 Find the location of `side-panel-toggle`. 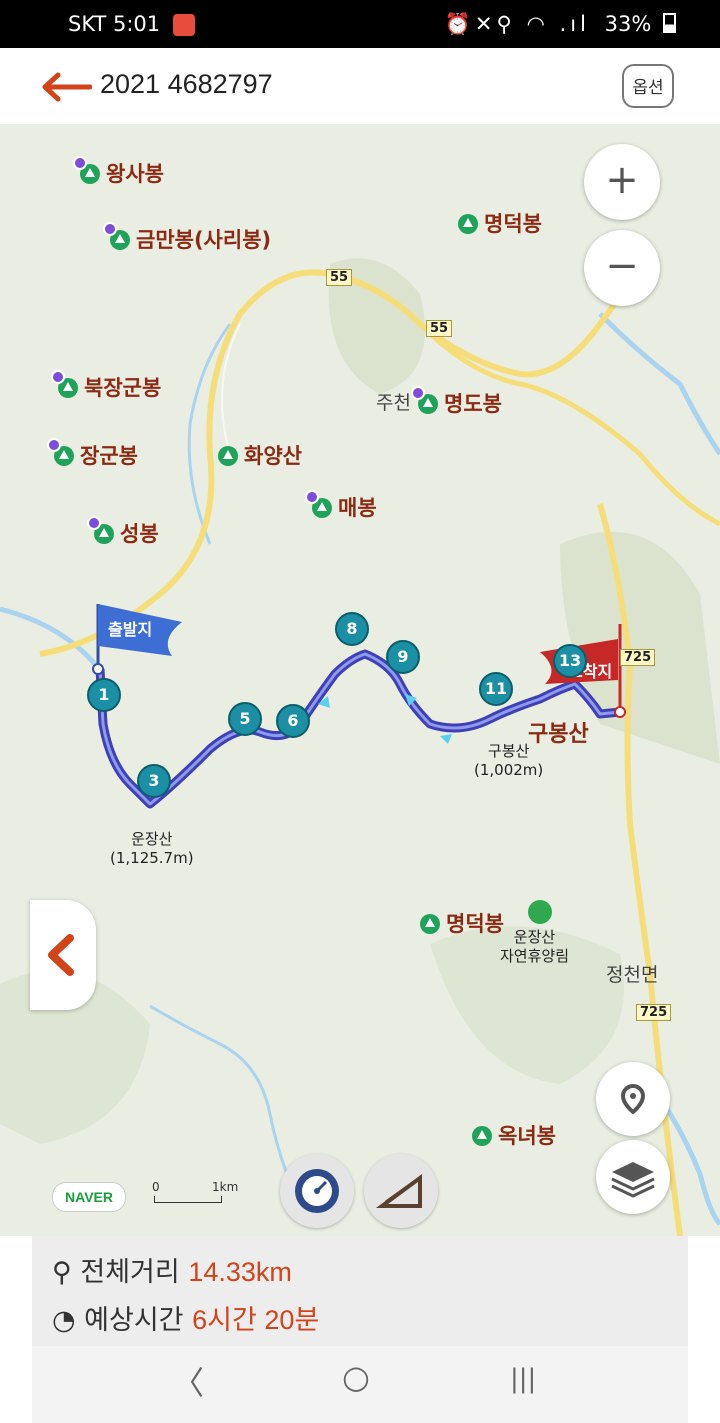

side-panel-toggle is located at coordinates (63, 955).